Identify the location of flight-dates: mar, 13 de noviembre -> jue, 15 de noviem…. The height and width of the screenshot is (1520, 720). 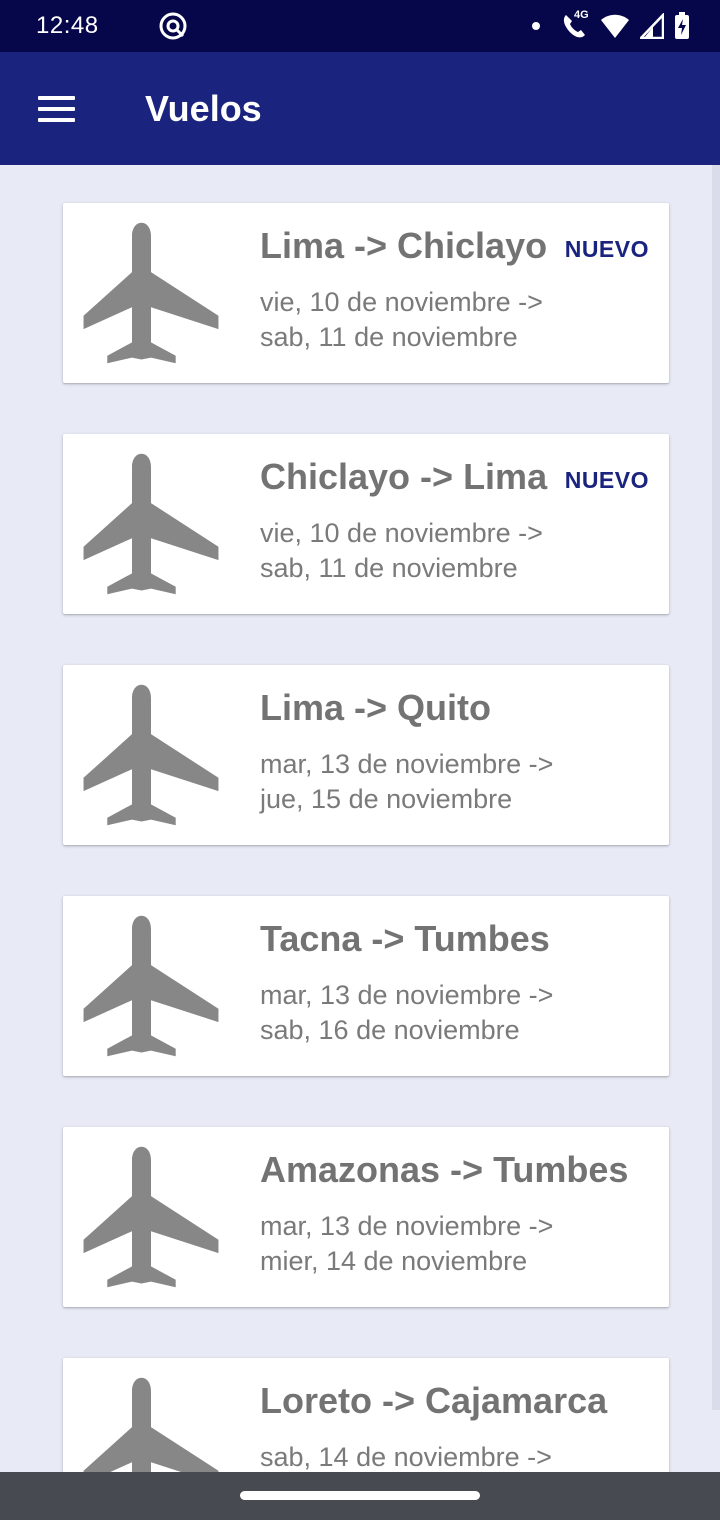
(406, 782).